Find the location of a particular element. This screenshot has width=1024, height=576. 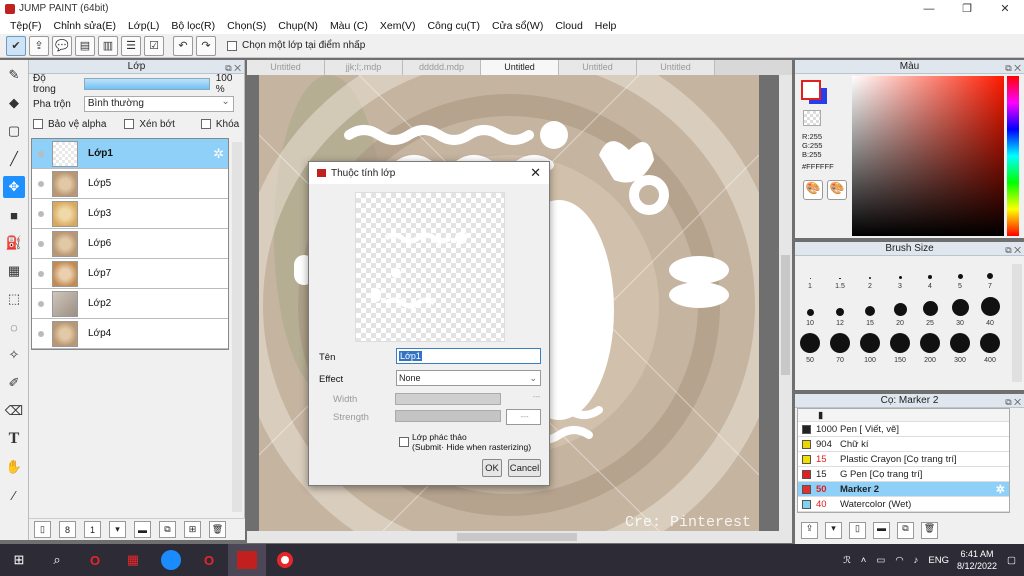

cancel-button: Cancel is located at coordinates (524, 468).